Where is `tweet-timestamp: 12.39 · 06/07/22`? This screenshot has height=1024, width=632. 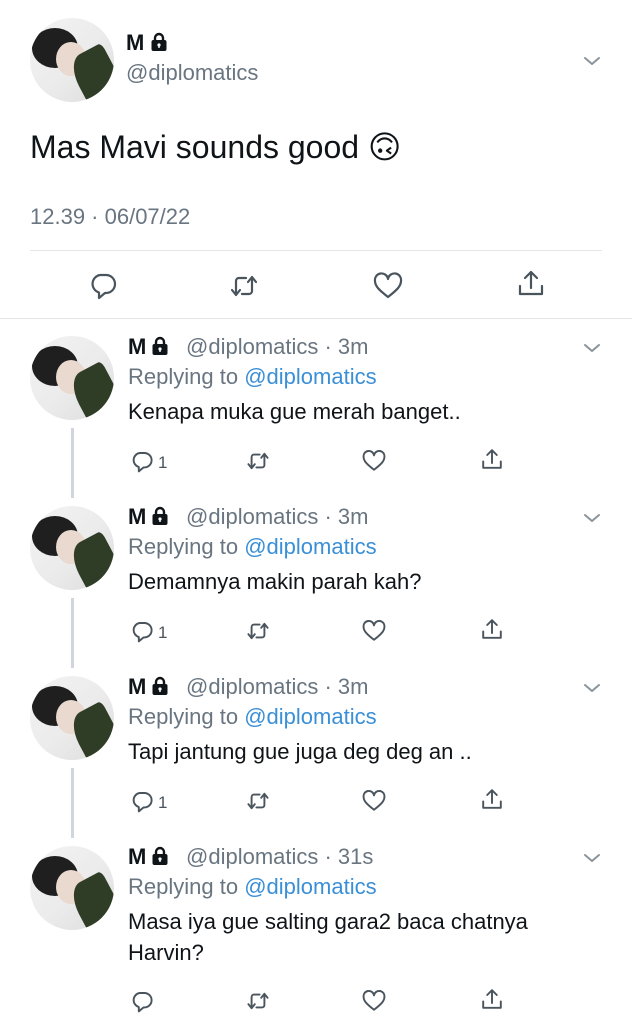
tweet-timestamp: 12.39 · 06/07/22 is located at coordinates (110, 217).